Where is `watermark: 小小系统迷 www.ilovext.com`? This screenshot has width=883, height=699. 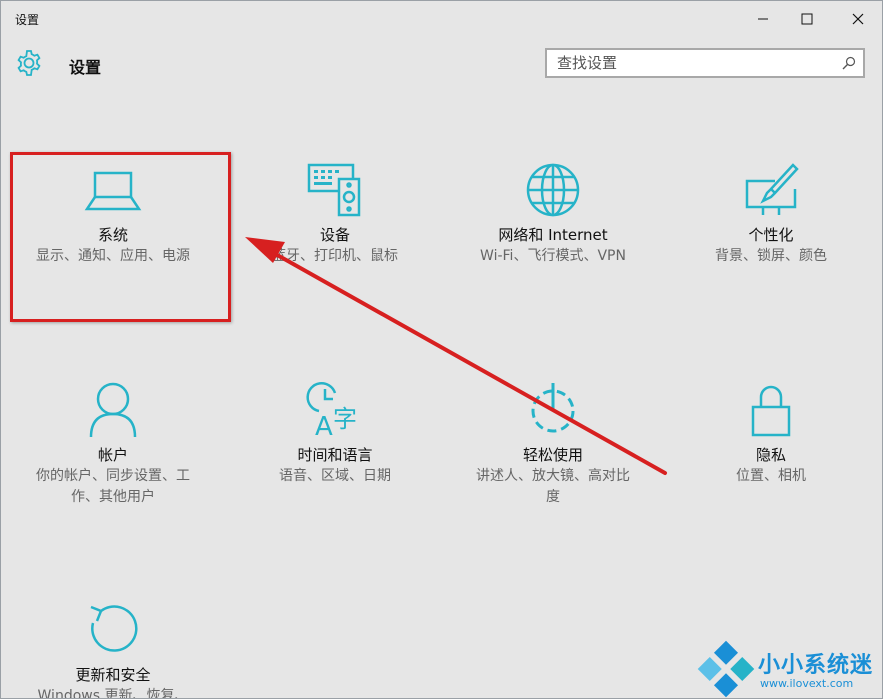 watermark: 小小系统迷 www.ilovext.com is located at coordinates (789, 667).